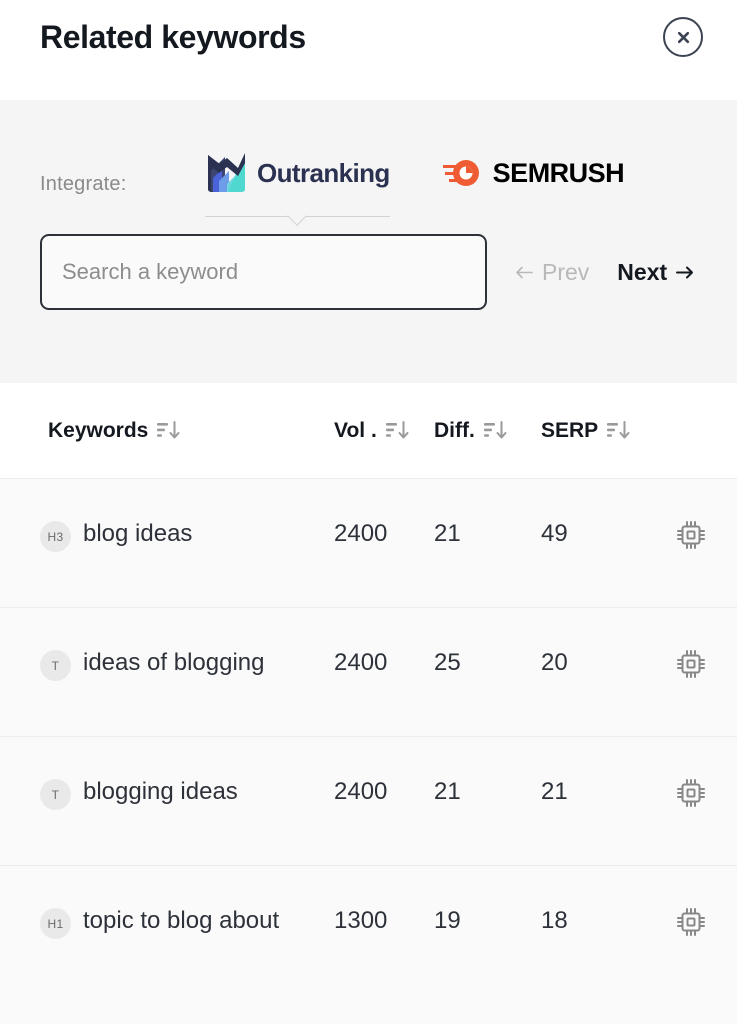 The height and width of the screenshot is (1024, 737). I want to click on column-header-keywords: Keywords, so click(191, 431).